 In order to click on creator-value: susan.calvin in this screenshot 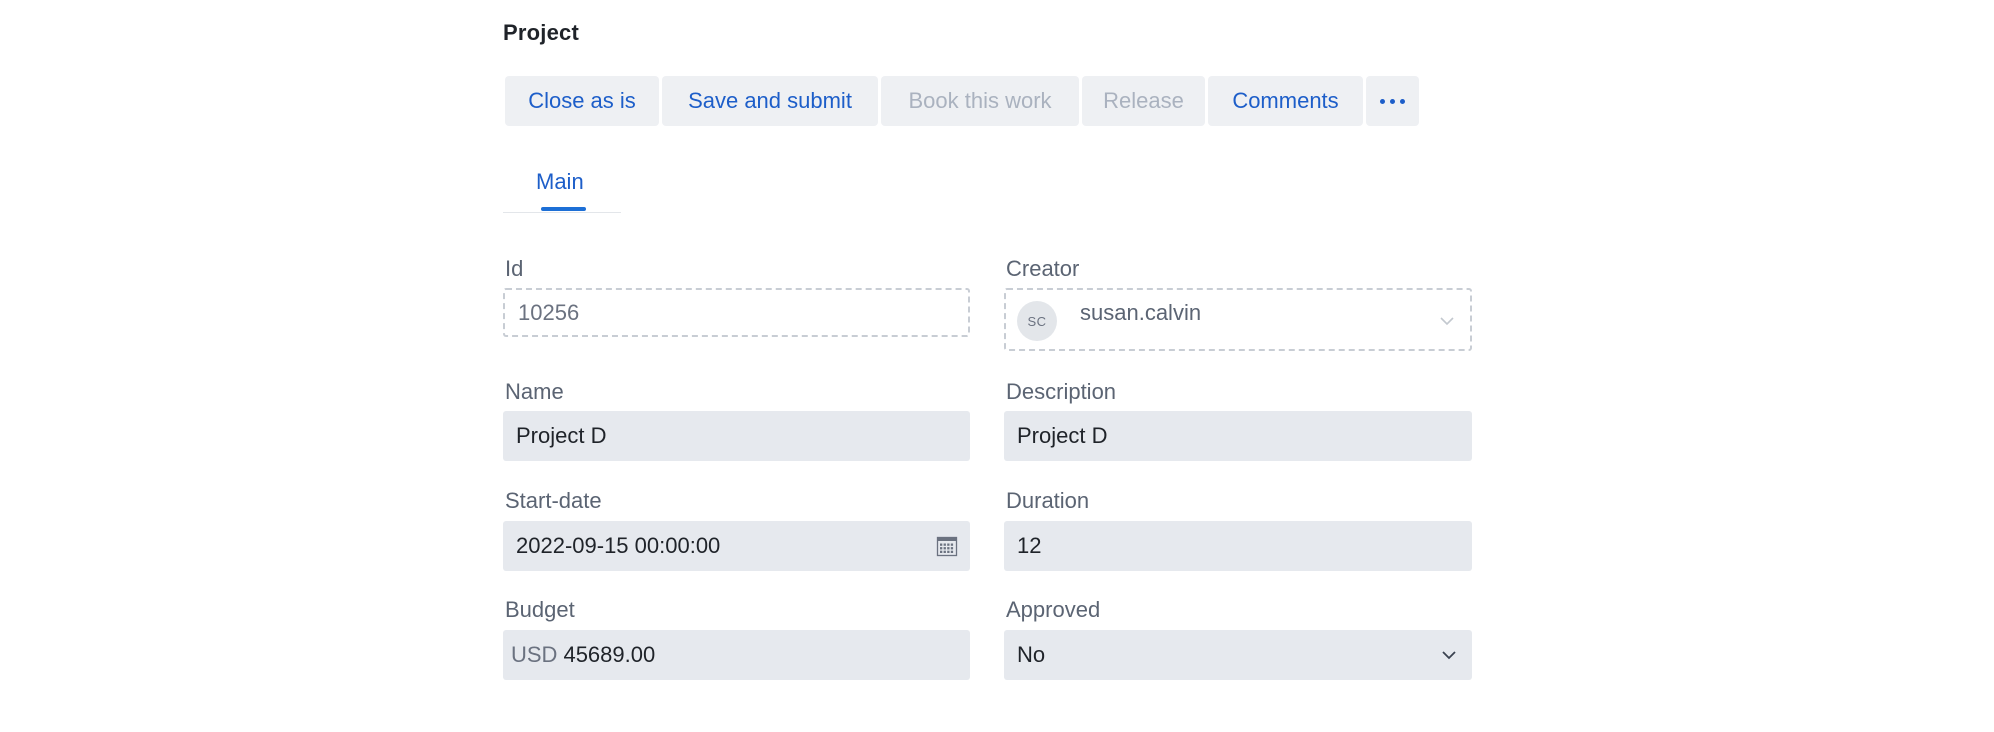, I will do `click(1141, 312)`.